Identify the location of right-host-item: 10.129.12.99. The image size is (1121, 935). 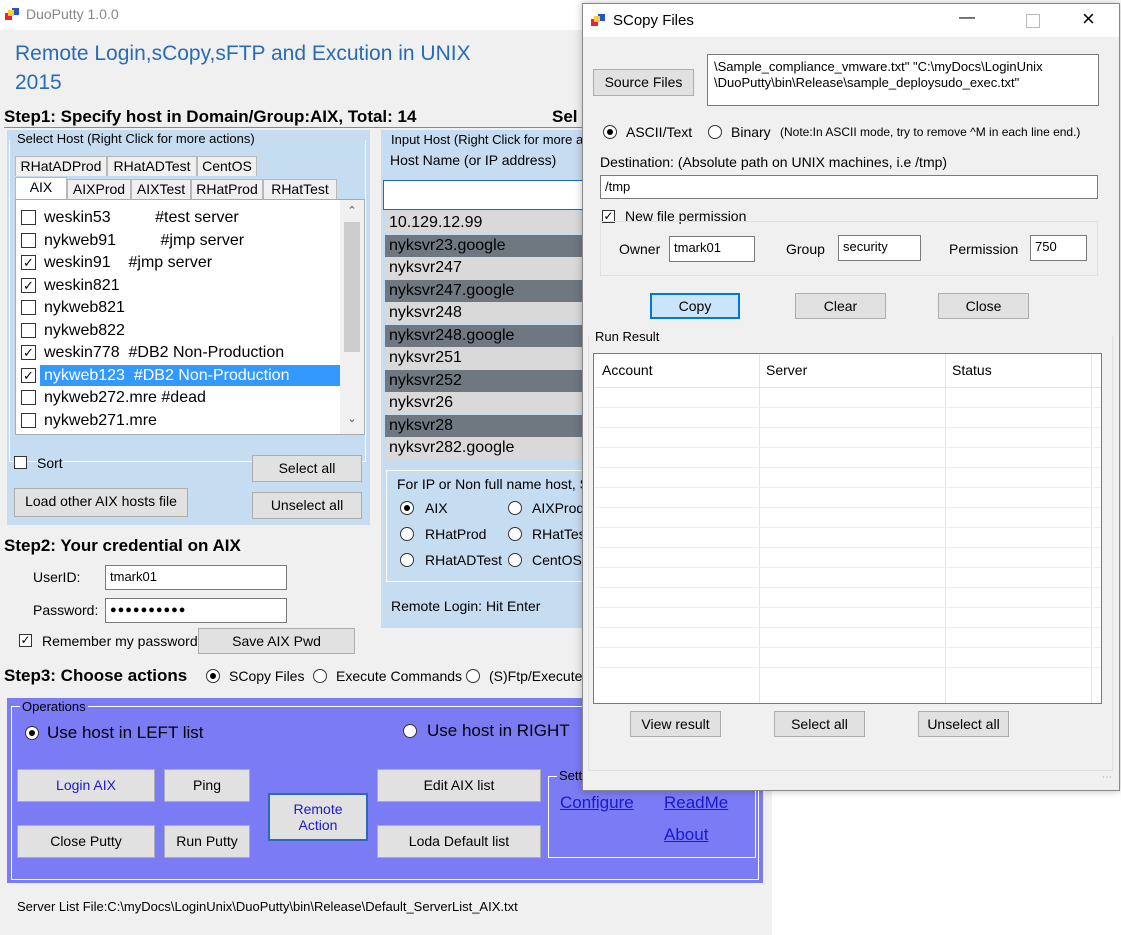
(485, 223).